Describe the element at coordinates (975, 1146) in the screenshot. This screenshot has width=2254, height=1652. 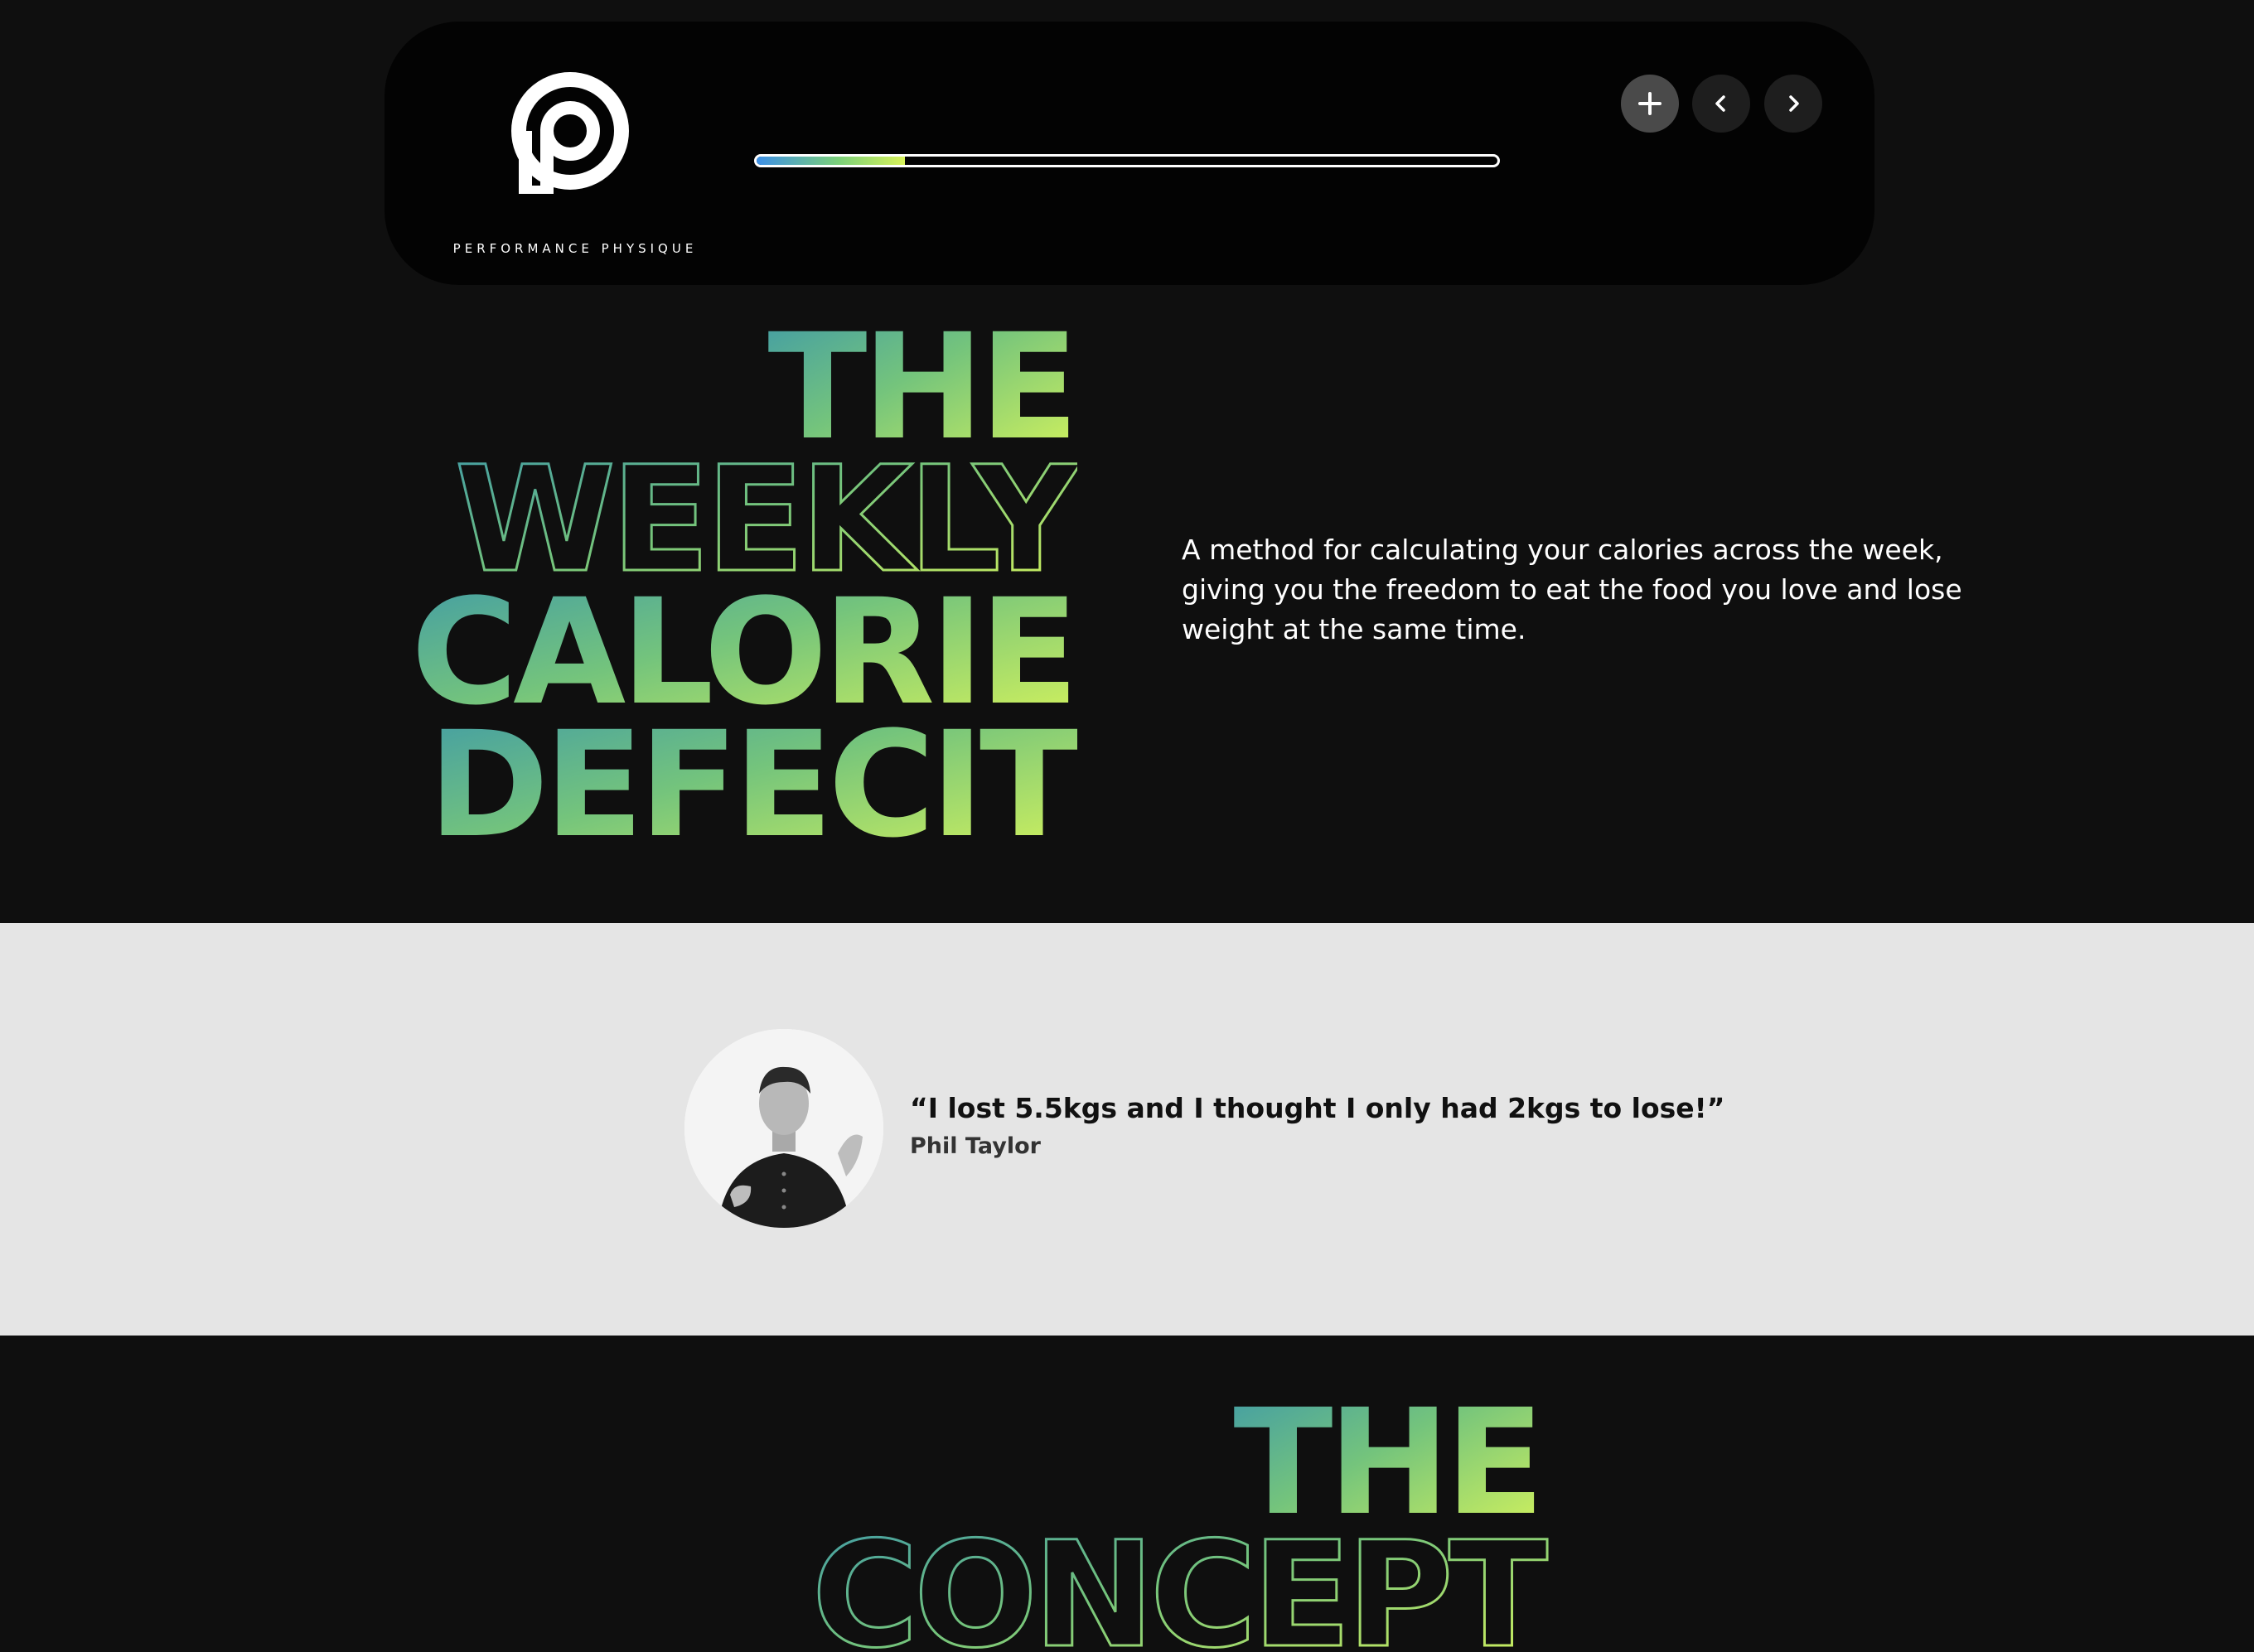
I see `testimonial-author: Phil Taylor` at that location.